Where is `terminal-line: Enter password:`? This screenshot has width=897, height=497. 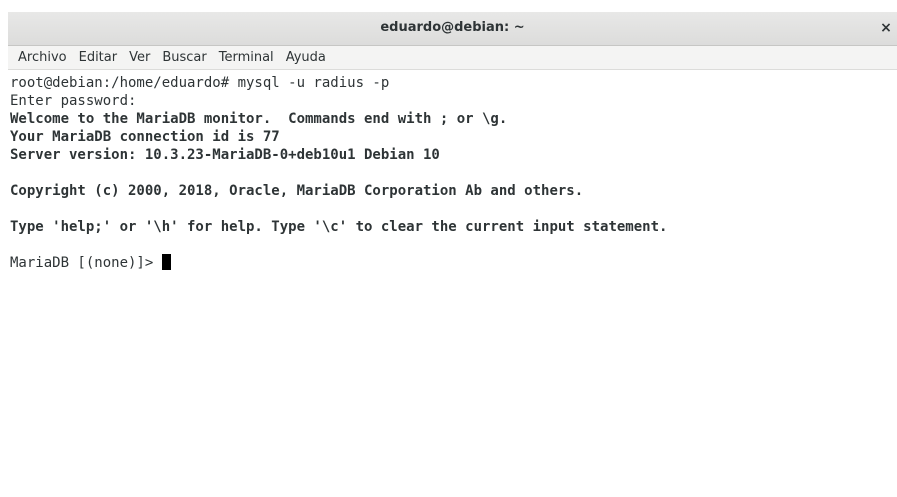
terminal-line: Enter password: is located at coordinates (73, 101).